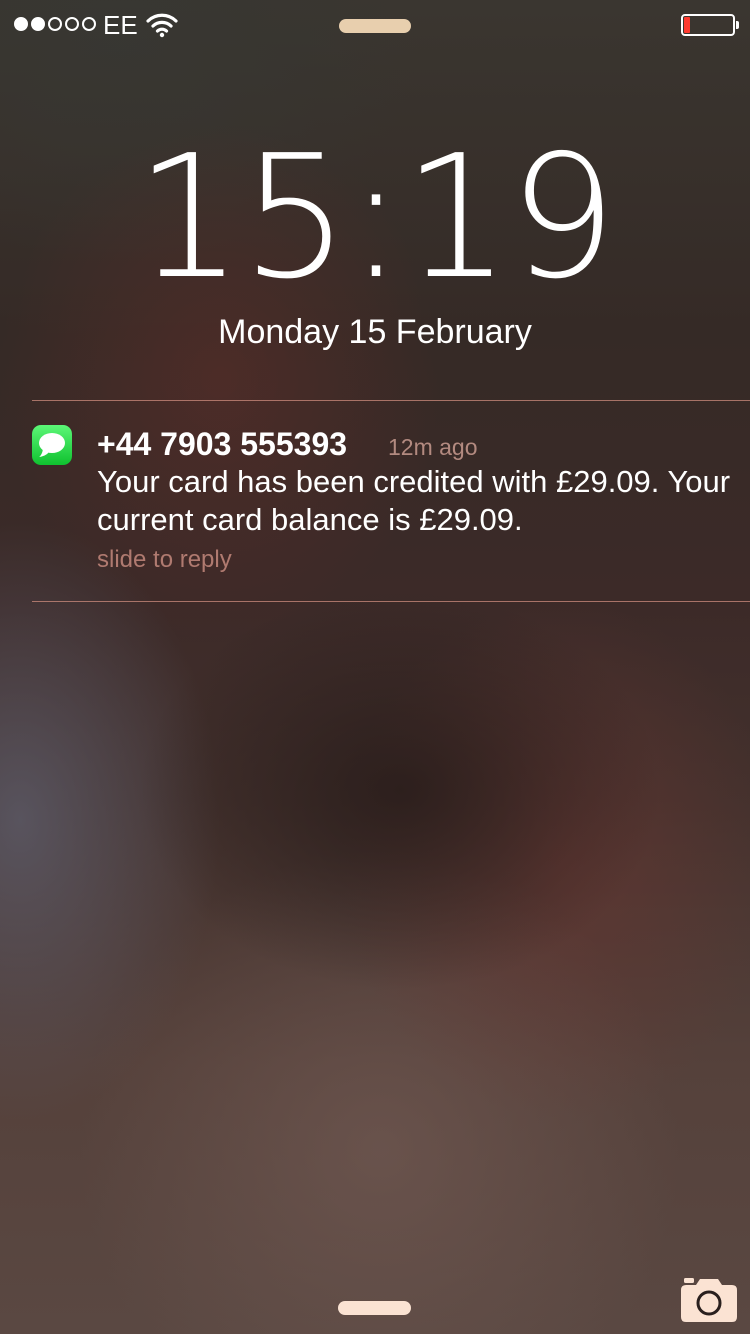 This screenshot has height=1334, width=750. What do you see at coordinates (164, 560) in the screenshot?
I see `slide-to-reply-hint: slide to reply` at bounding box center [164, 560].